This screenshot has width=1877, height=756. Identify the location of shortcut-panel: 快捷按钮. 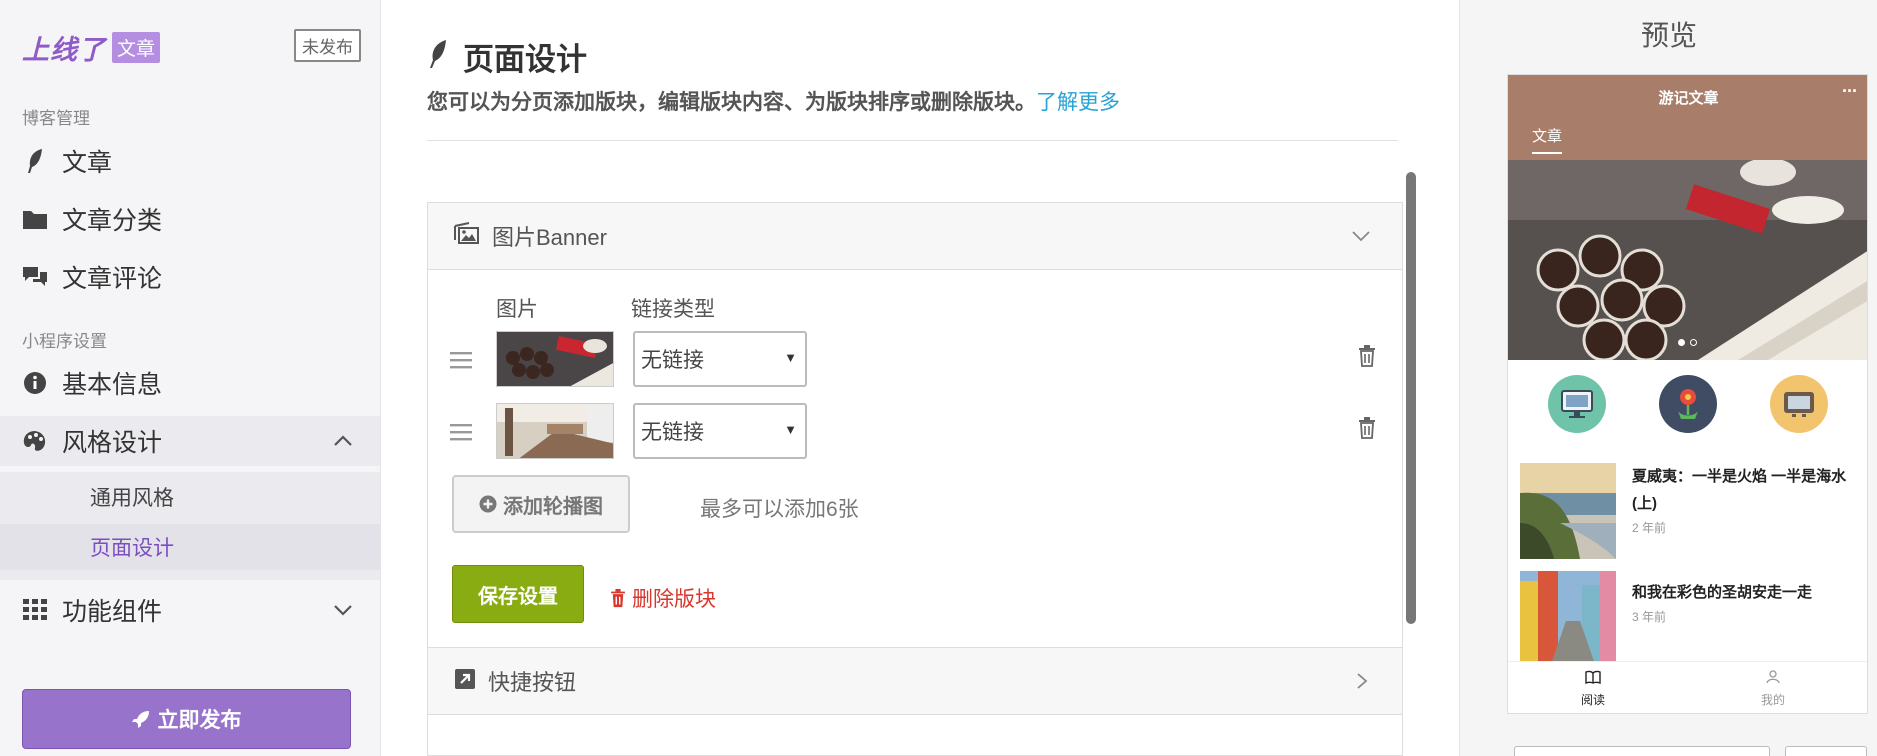
(915, 701).